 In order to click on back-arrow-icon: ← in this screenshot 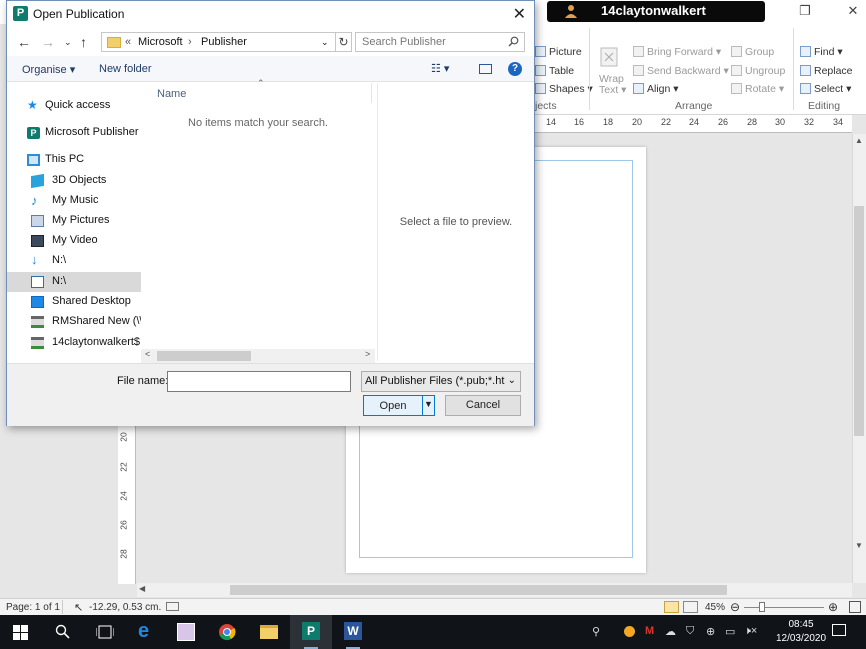, I will do `click(24, 42)`.